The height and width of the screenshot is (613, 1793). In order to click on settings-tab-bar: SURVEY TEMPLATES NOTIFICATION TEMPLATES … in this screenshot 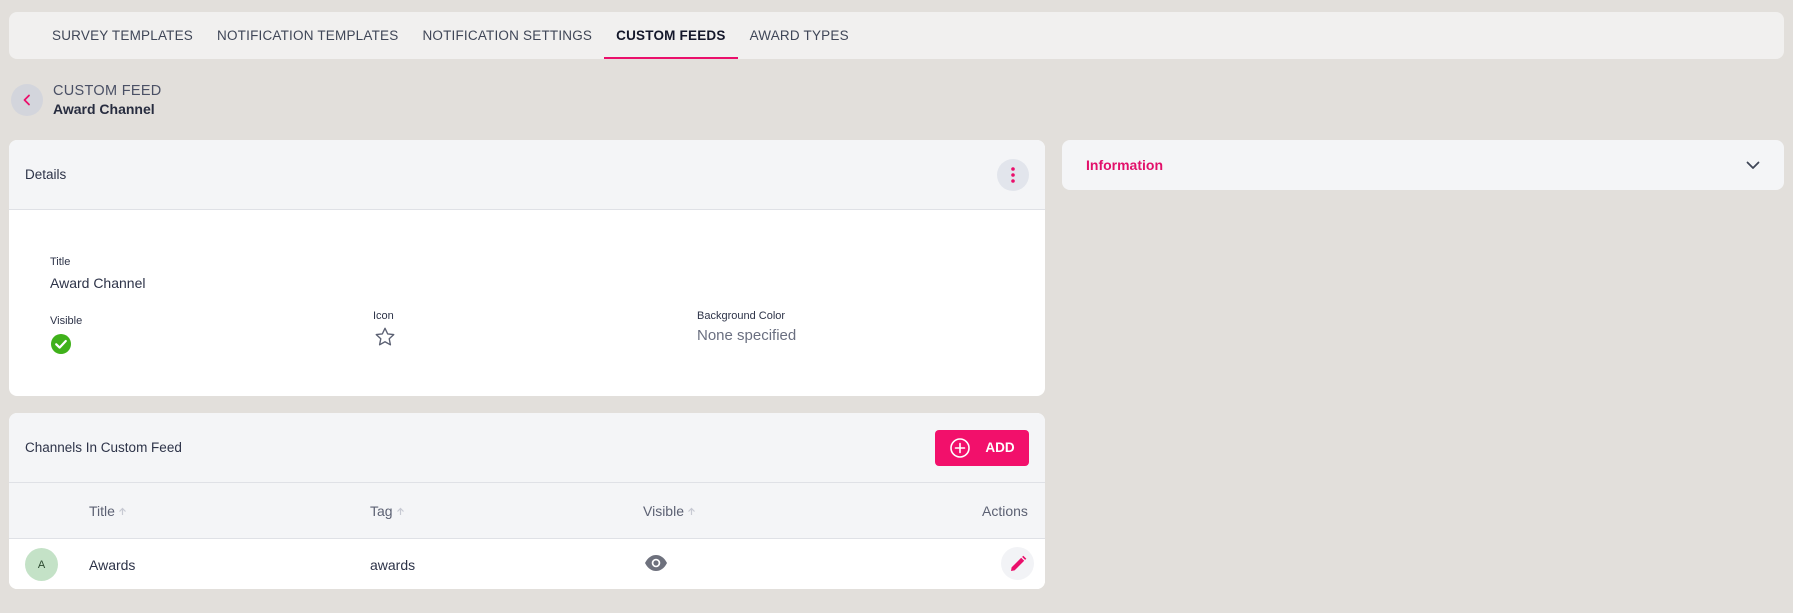, I will do `click(896, 35)`.